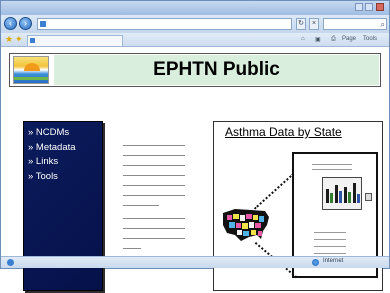 The image size is (390, 293). I want to click on tab-bar: ★ ✦ ⌂ ▣ ⎙ Page Tools, so click(195, 40).